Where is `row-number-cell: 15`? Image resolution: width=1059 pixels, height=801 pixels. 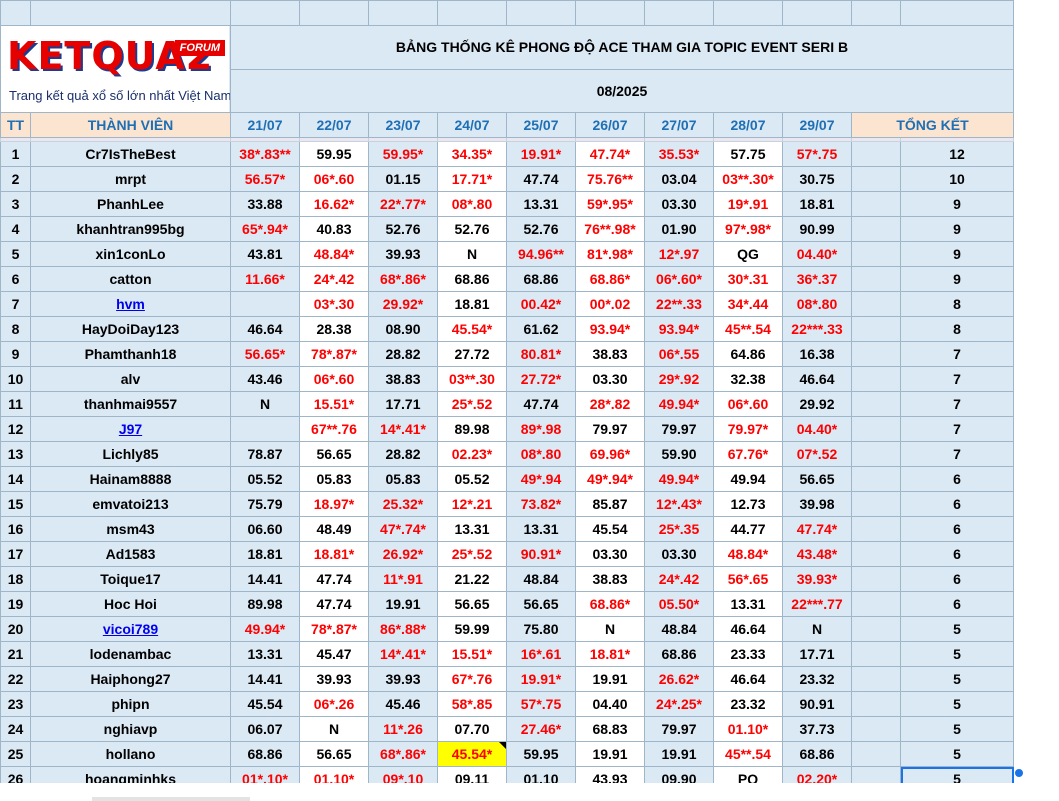
row-number-cell: 15 is located at coordinates (15, 504).